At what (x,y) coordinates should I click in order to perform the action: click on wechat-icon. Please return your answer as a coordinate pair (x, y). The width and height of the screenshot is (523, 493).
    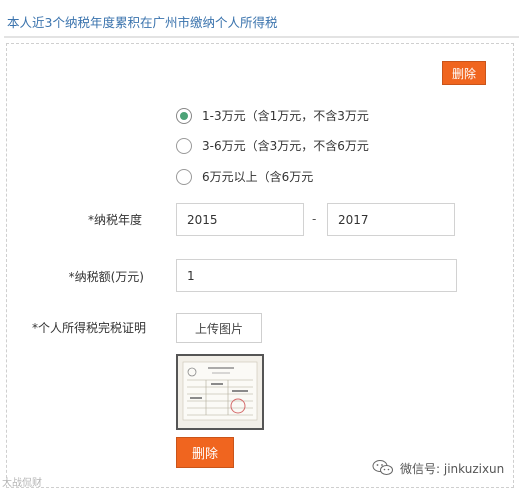
    Looking at the image, I should click on (382, 467).